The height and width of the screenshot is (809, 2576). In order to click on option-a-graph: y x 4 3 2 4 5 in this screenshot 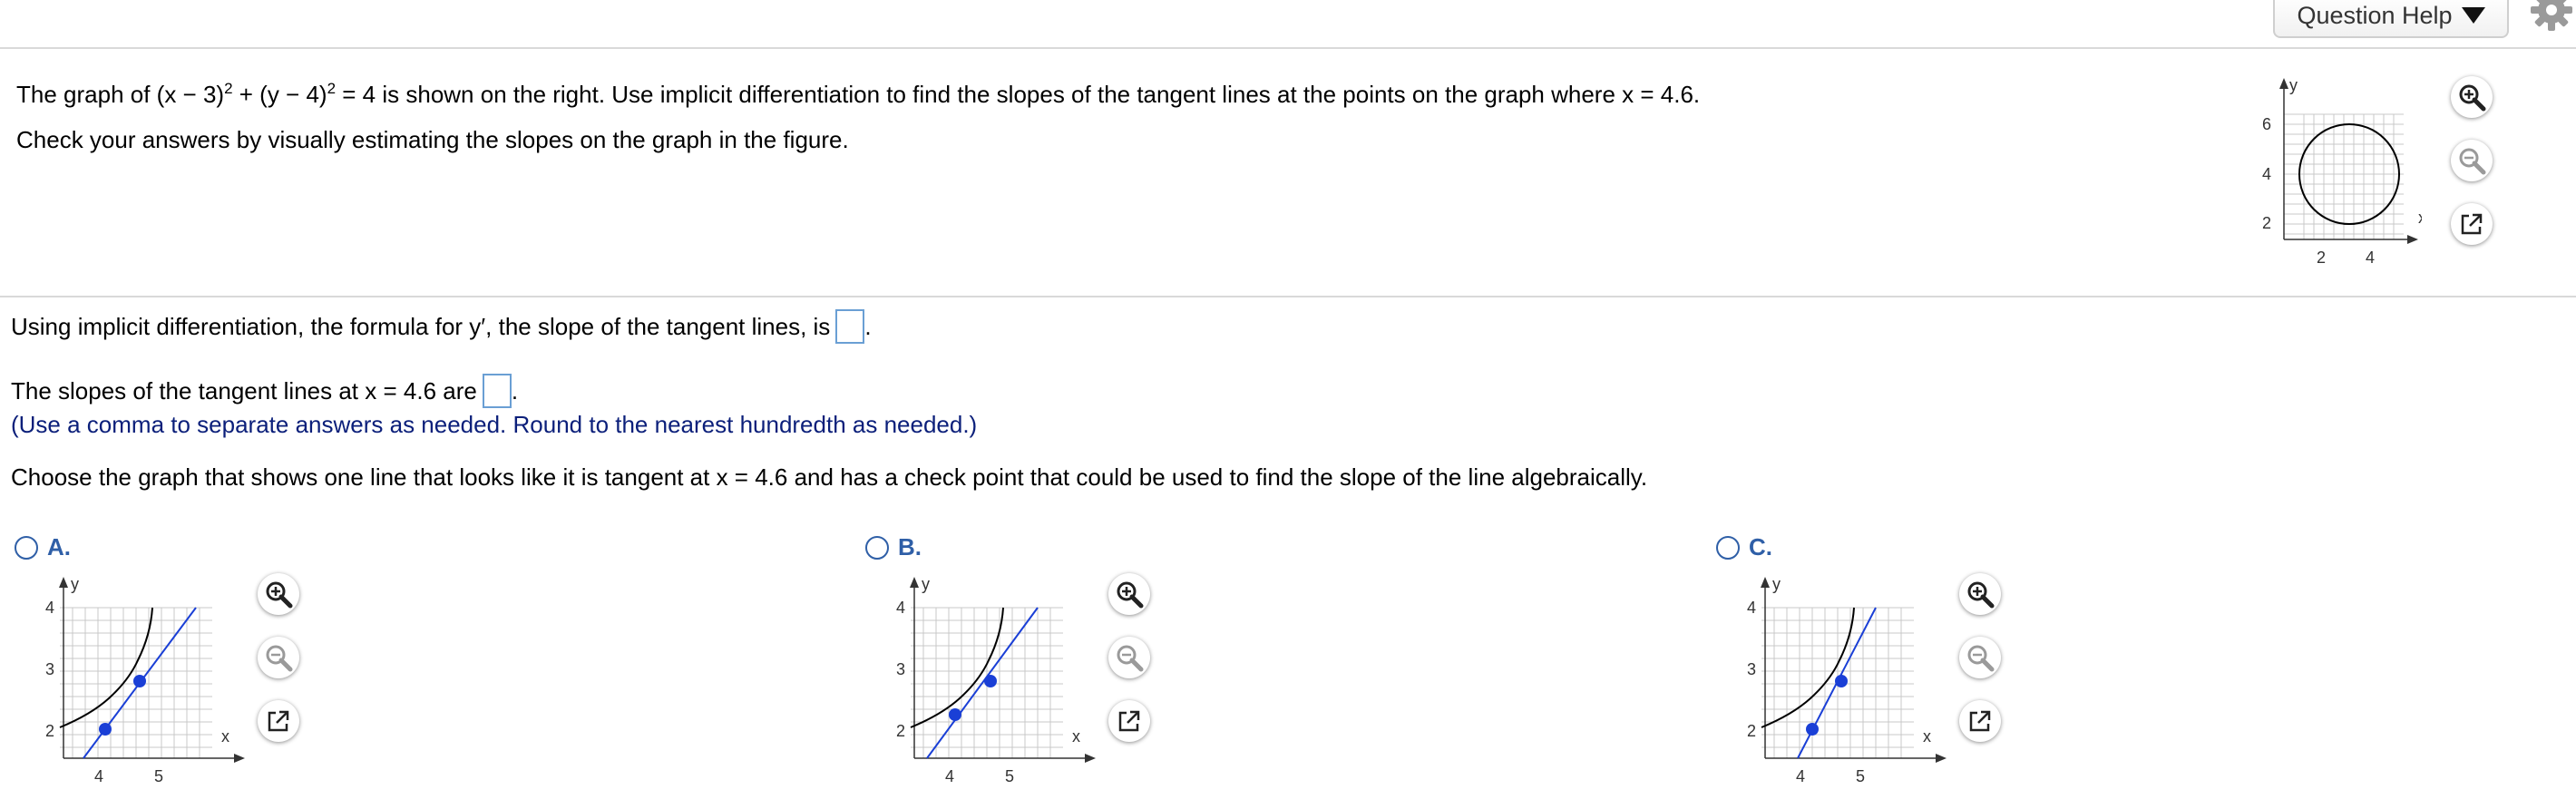, I will do `click(145, 680)`.